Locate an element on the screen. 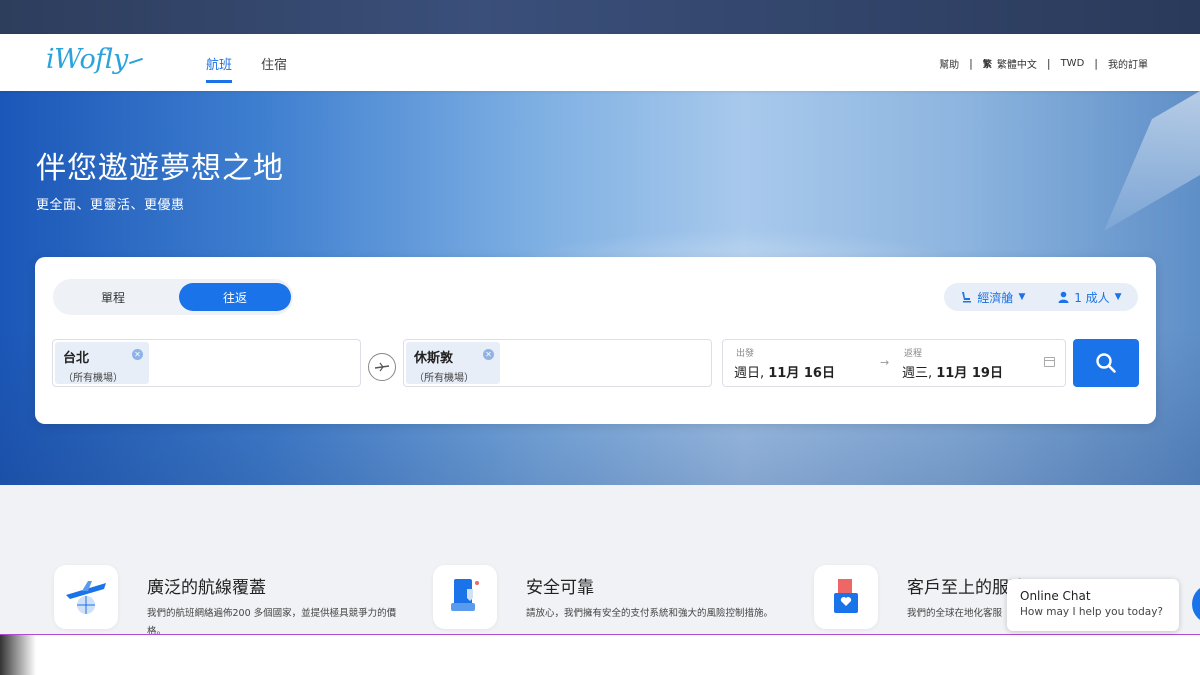 This screenshot has height=675, width=1200. clear-destination-icon: ✕ is located at coordinates (488, 354).